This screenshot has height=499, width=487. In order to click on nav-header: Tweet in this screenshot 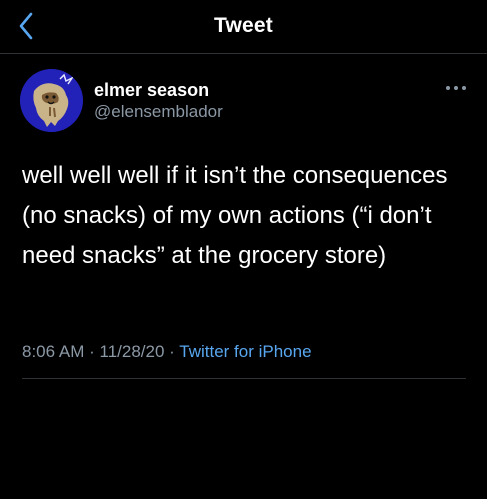, I will do `click(243, 27)`.